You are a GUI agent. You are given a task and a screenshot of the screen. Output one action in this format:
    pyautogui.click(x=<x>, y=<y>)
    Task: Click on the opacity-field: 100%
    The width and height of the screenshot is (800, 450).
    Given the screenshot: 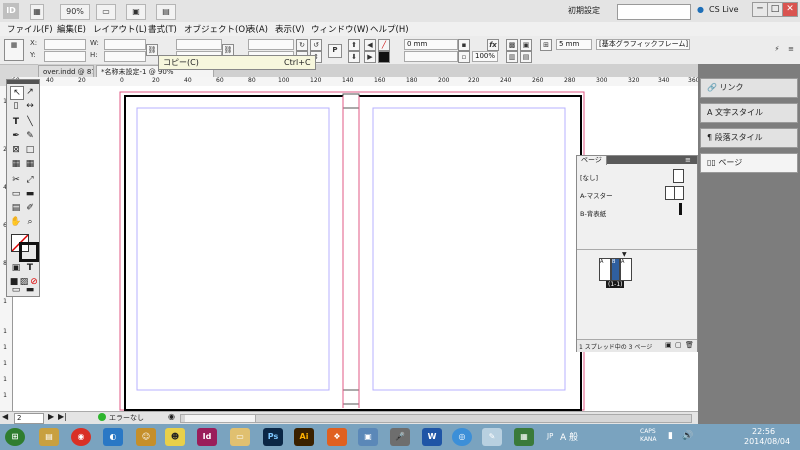 What is the action you would take?
    pyautogui.click(x=485, y=56)
    